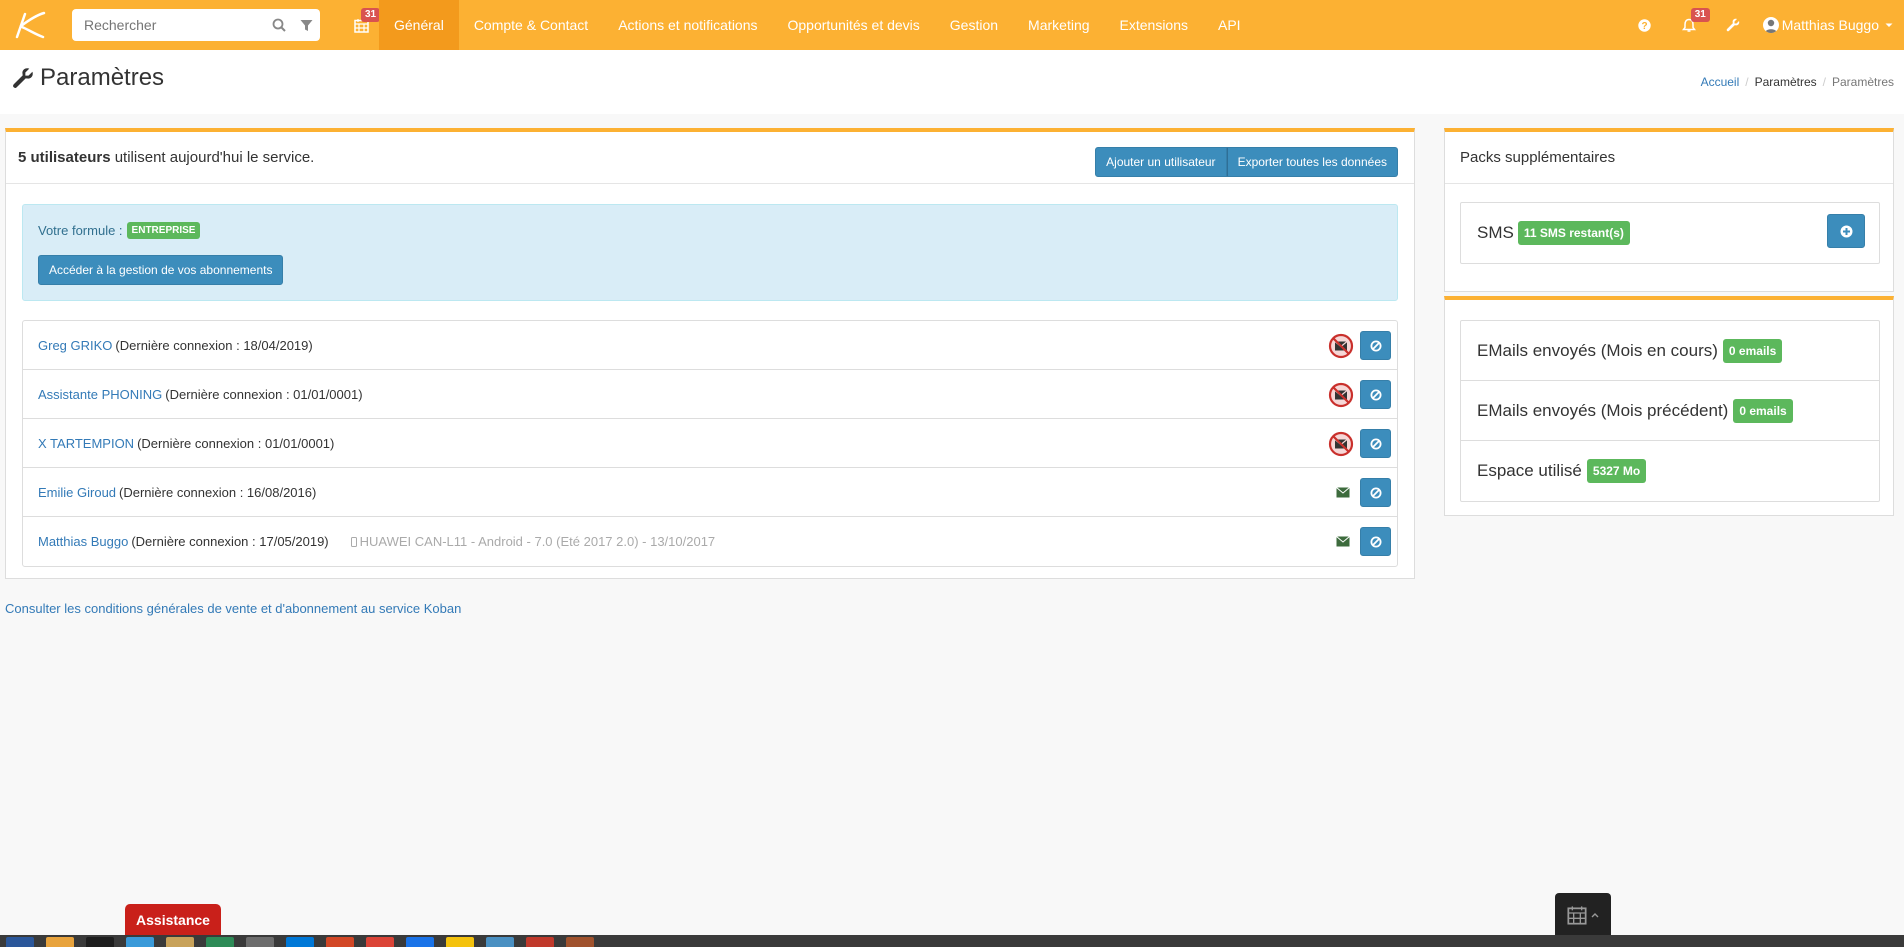 This screenshot has width=1904, height=947. I want to click on plus-circle-icon, so click(1846, 231).